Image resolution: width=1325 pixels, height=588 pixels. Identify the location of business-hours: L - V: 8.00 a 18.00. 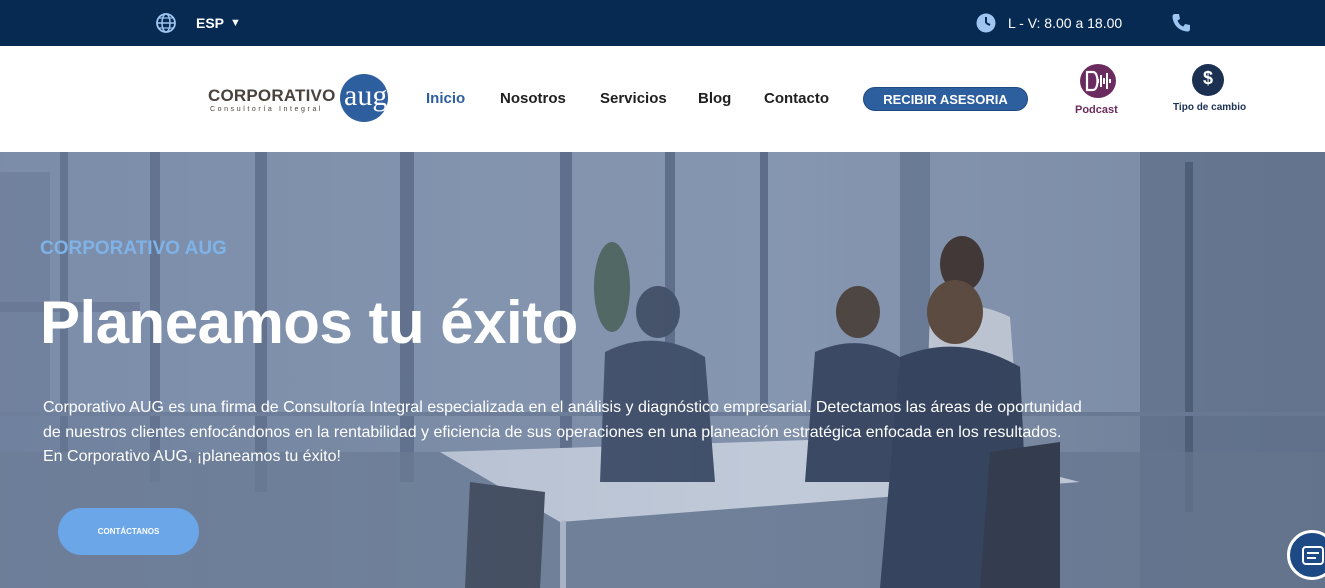
(1065, 23).